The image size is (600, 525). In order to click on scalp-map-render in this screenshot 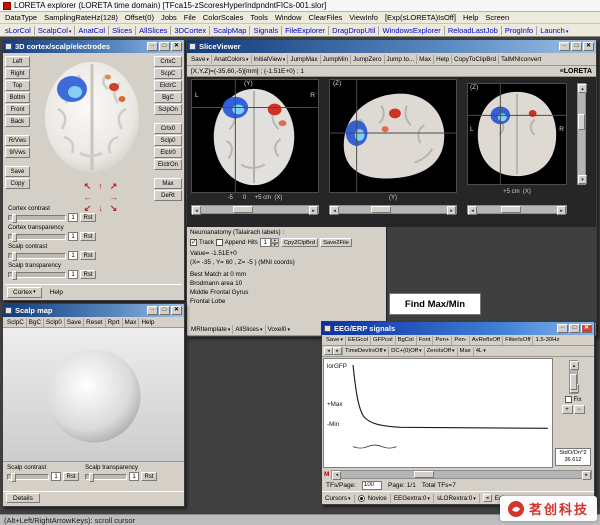, I will do `click(93, 395)`.